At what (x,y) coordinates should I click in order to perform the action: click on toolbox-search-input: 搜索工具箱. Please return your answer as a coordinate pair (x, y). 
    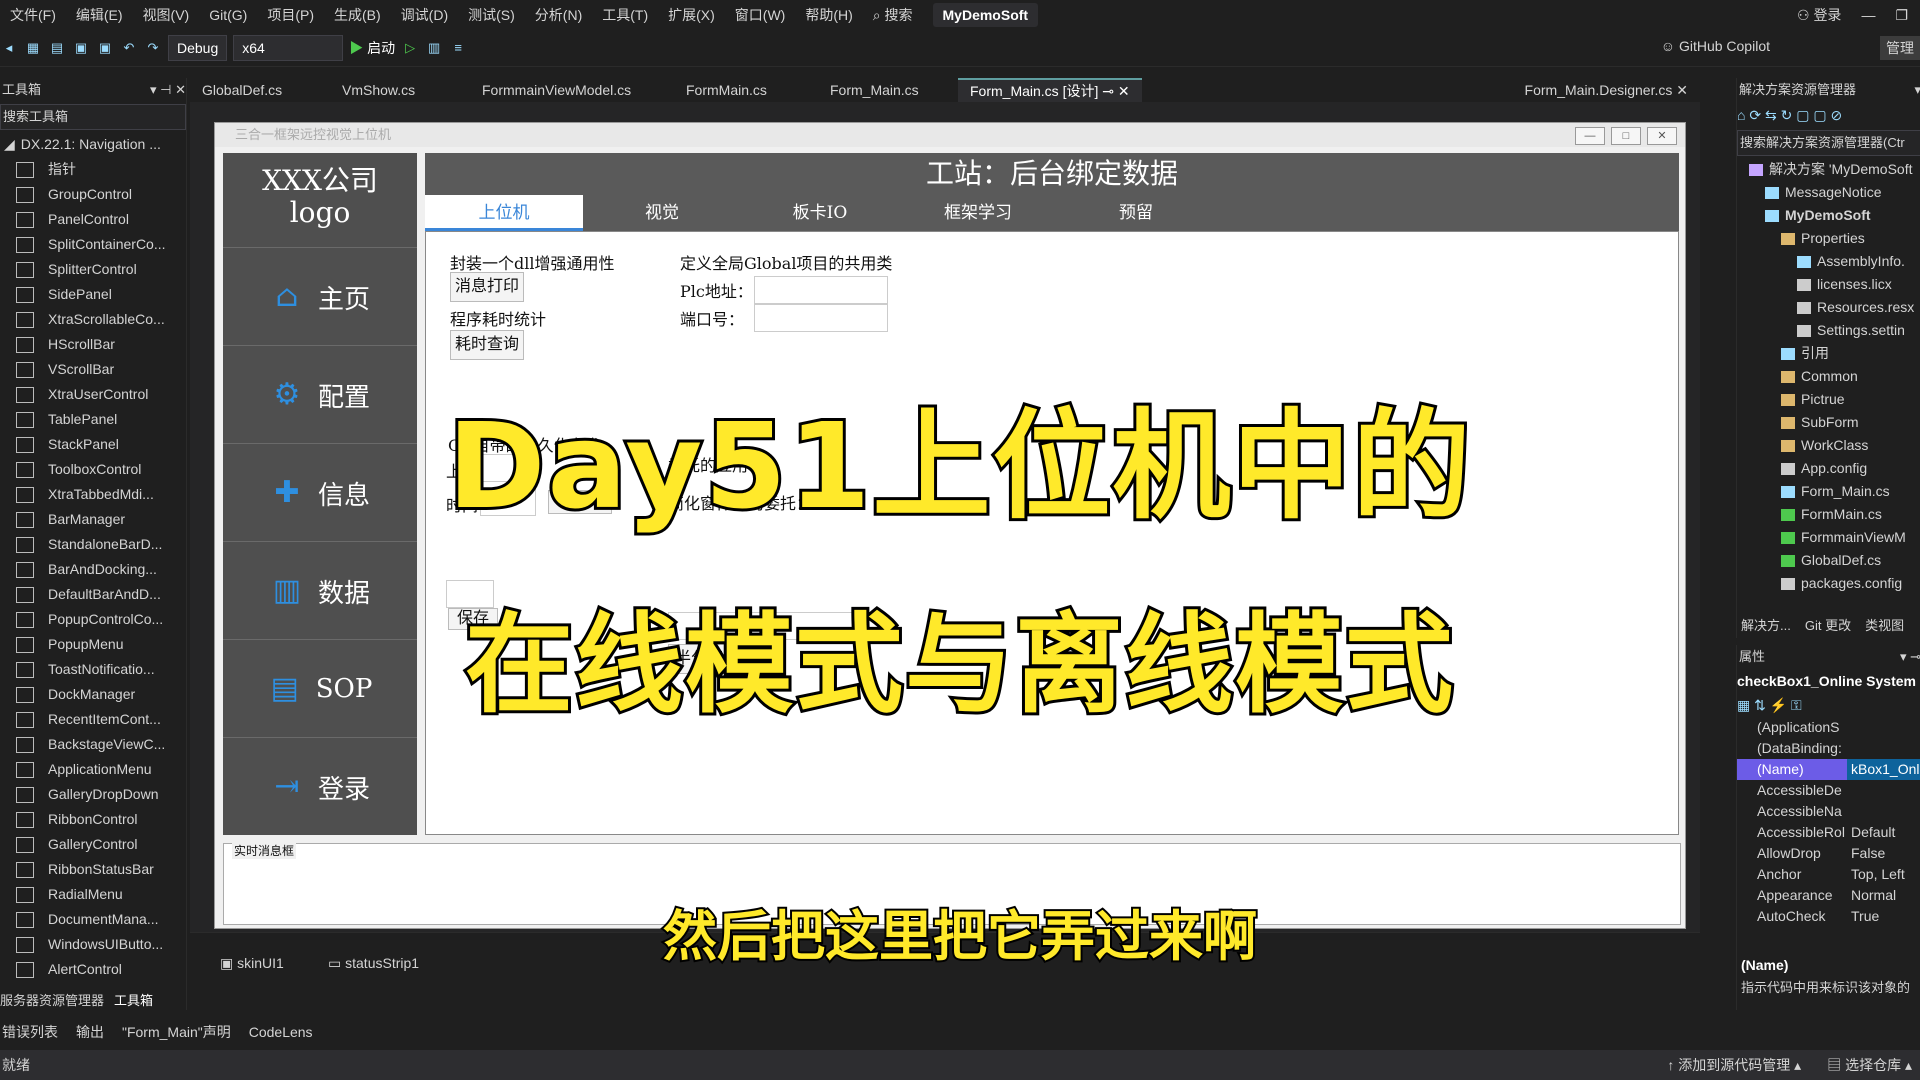
    Looking at the image, I should click on (93, 117).